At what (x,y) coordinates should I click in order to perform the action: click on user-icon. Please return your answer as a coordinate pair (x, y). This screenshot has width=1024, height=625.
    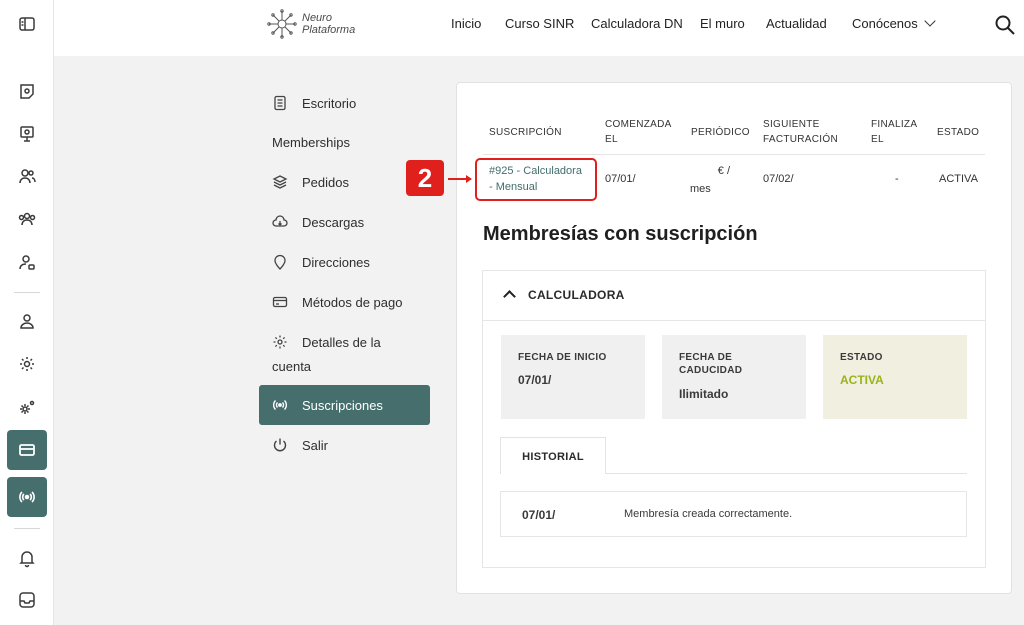
    Looking at the image, I should click on (27, 321).